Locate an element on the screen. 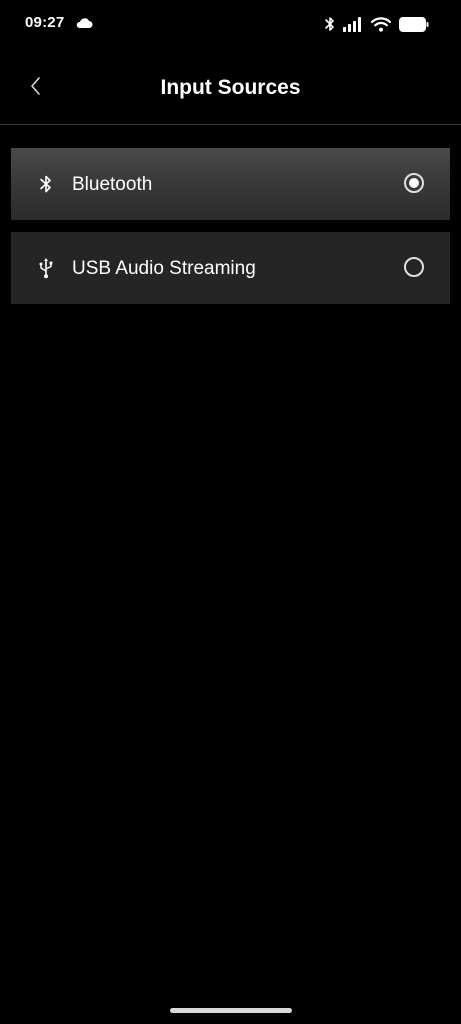  usb-icon is located at coordinates (46, 268).